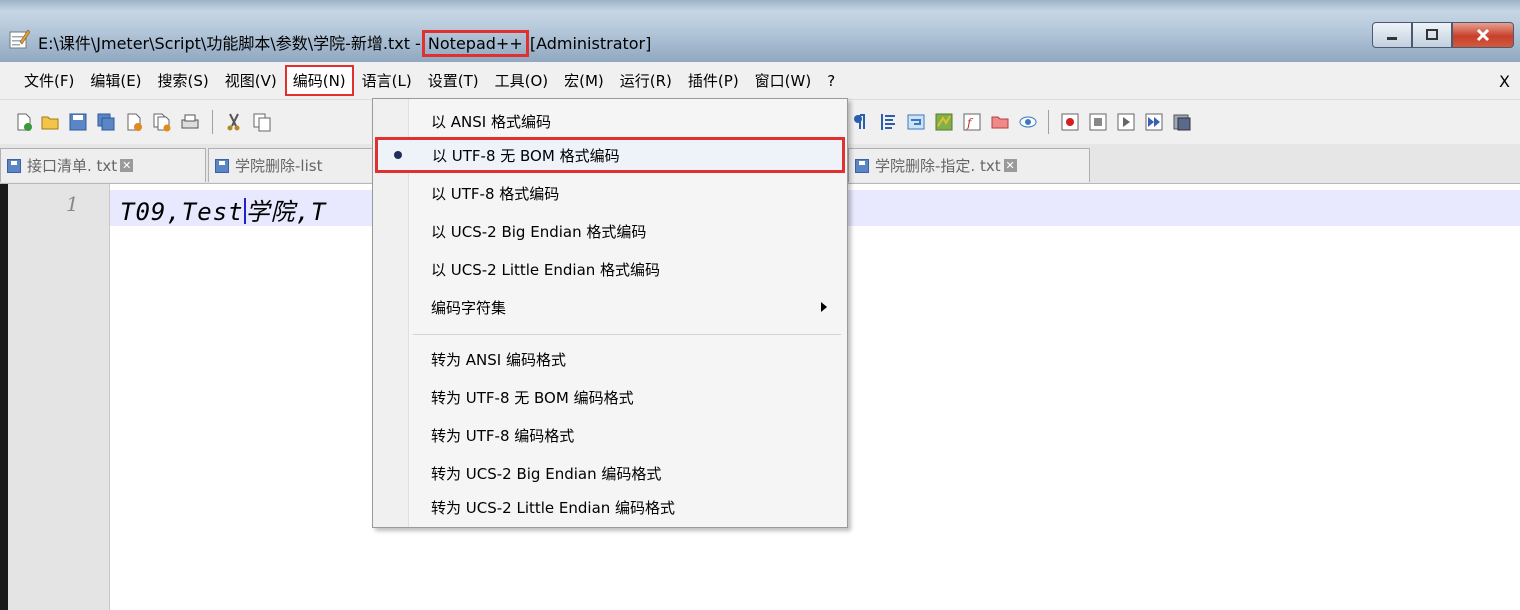 The height and width of the screenshot is (610, 1520). I want to click on close-button, so click(1483, 35).